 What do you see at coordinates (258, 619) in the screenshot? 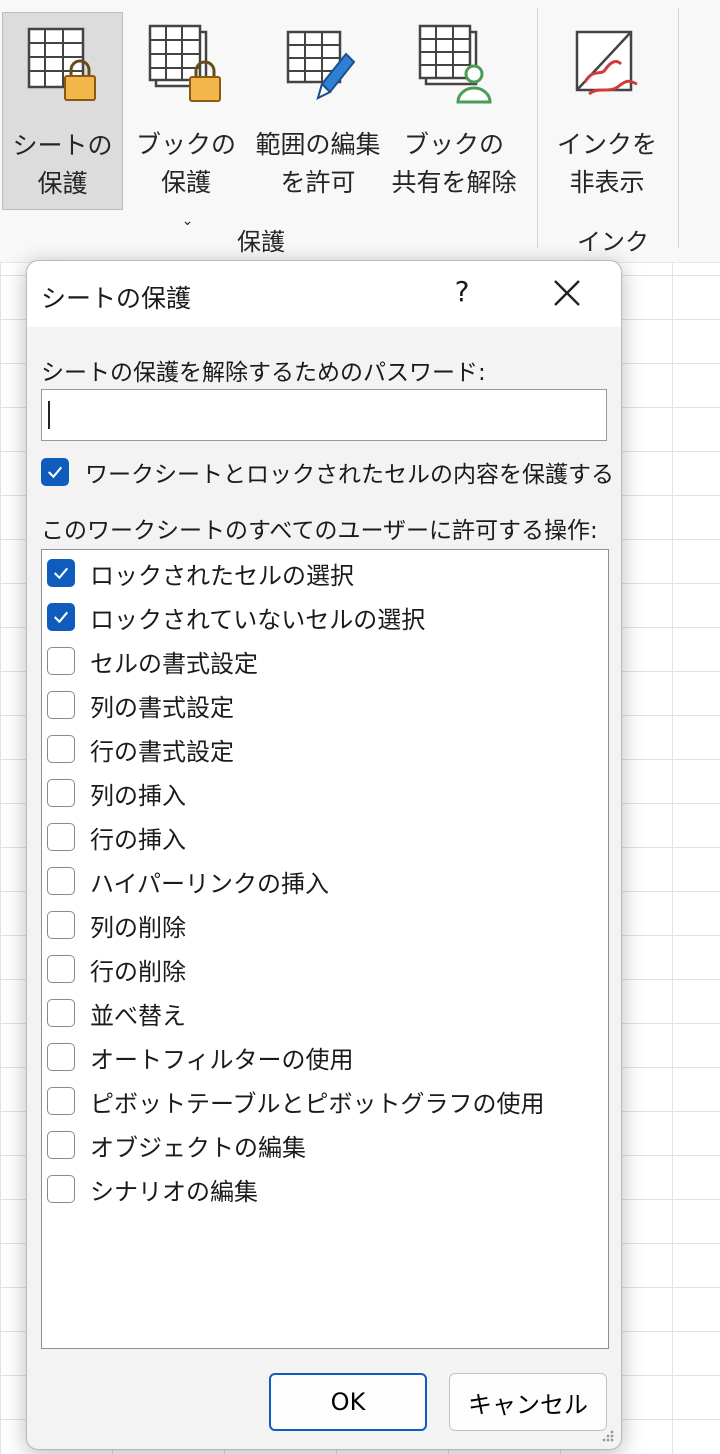
I see `option-label: ロックされていないセルの選択` at bounding box center [258, 619].